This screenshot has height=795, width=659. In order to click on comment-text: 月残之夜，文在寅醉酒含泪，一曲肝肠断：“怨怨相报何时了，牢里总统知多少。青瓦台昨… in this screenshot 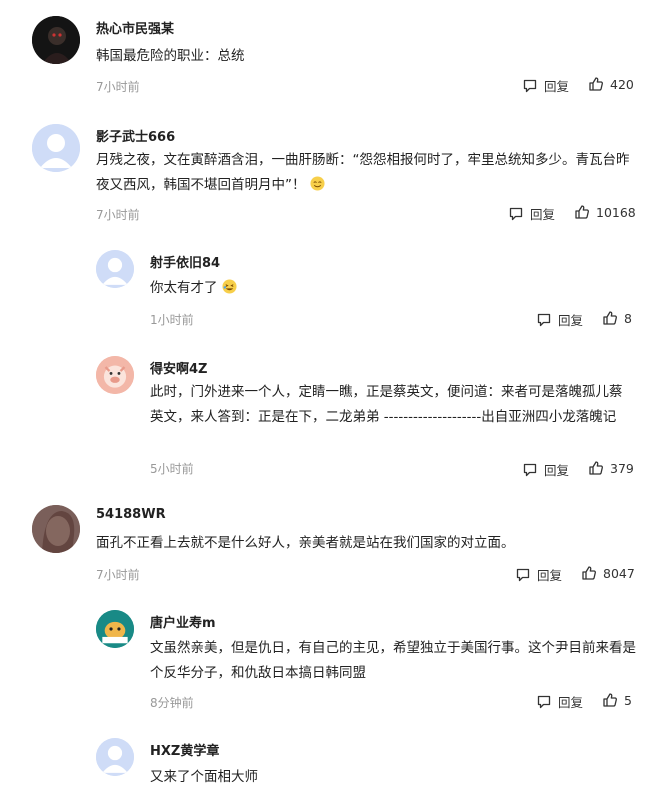, I will do `click(363, 172)`.